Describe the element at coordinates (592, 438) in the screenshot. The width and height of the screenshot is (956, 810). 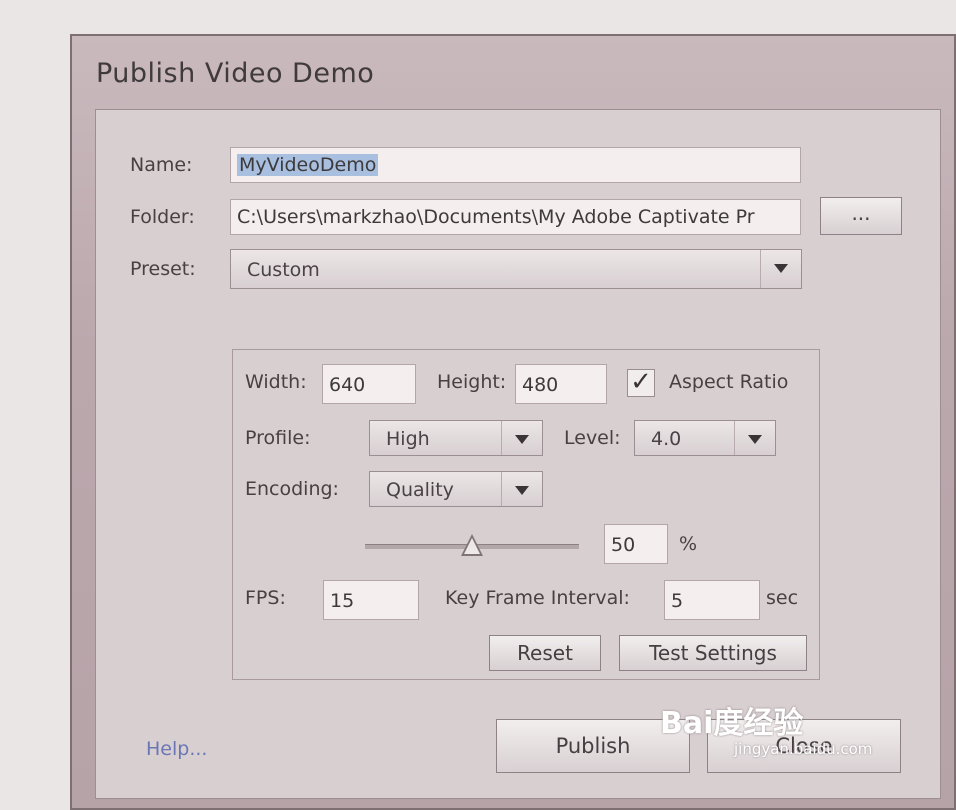
I see `level-label: Level:` at that location.